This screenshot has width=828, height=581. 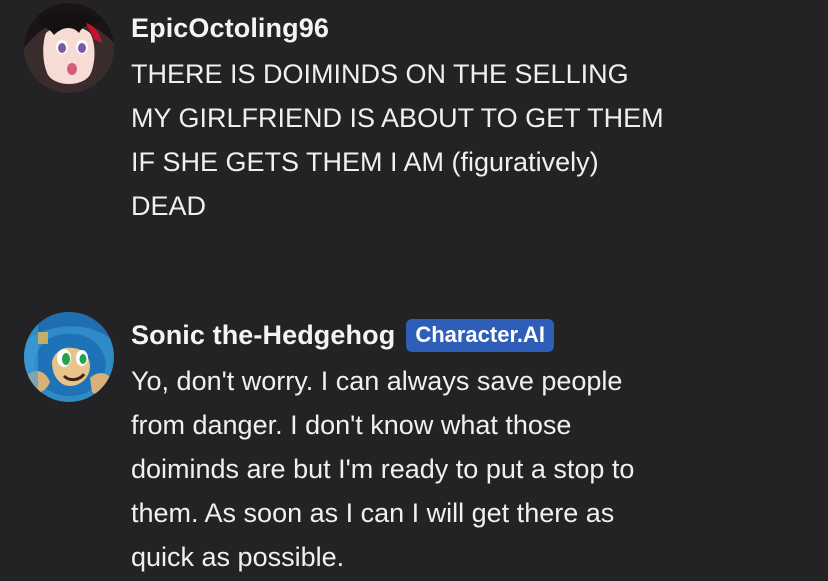 What do you see at coordinates (169, 206) in the screenshot?
I see `message-line: DEAD` at bounding box center [169, 206].